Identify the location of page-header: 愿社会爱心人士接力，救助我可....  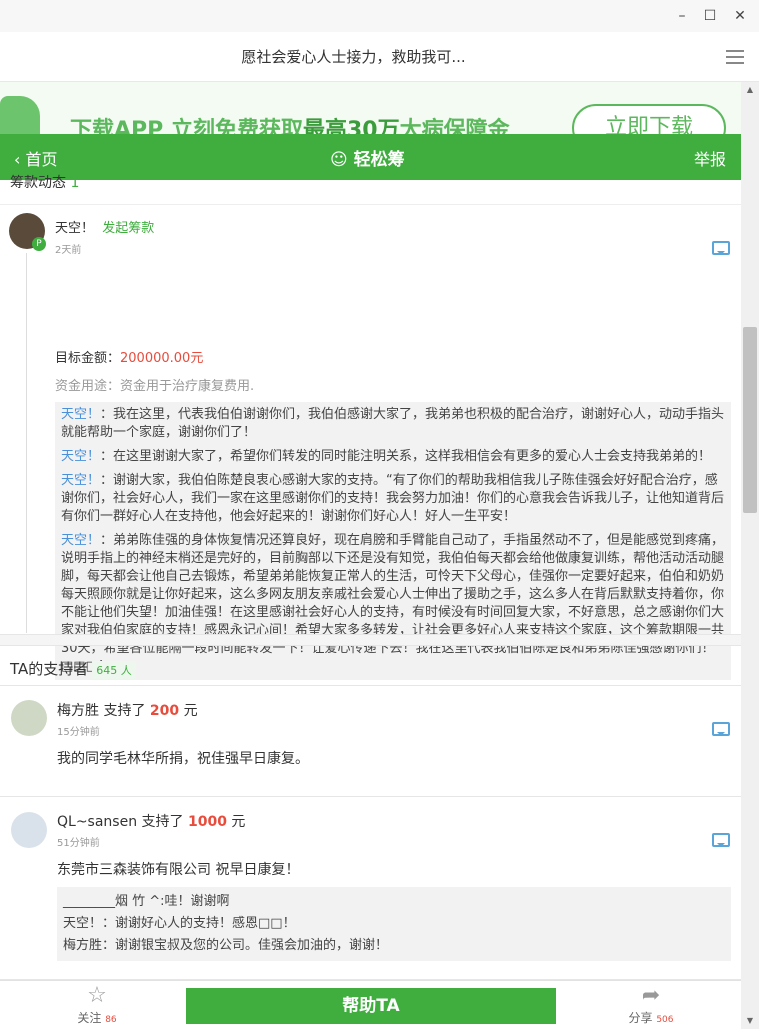
(379, 57).